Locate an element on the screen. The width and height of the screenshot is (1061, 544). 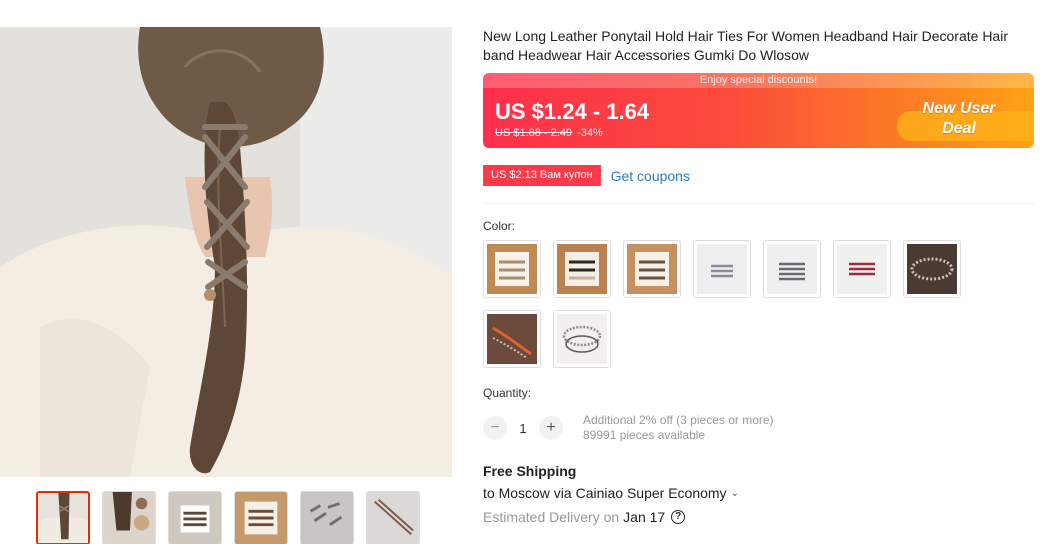
price-range: US $1.24 - 1.64 is located at coordinates (572, 111).